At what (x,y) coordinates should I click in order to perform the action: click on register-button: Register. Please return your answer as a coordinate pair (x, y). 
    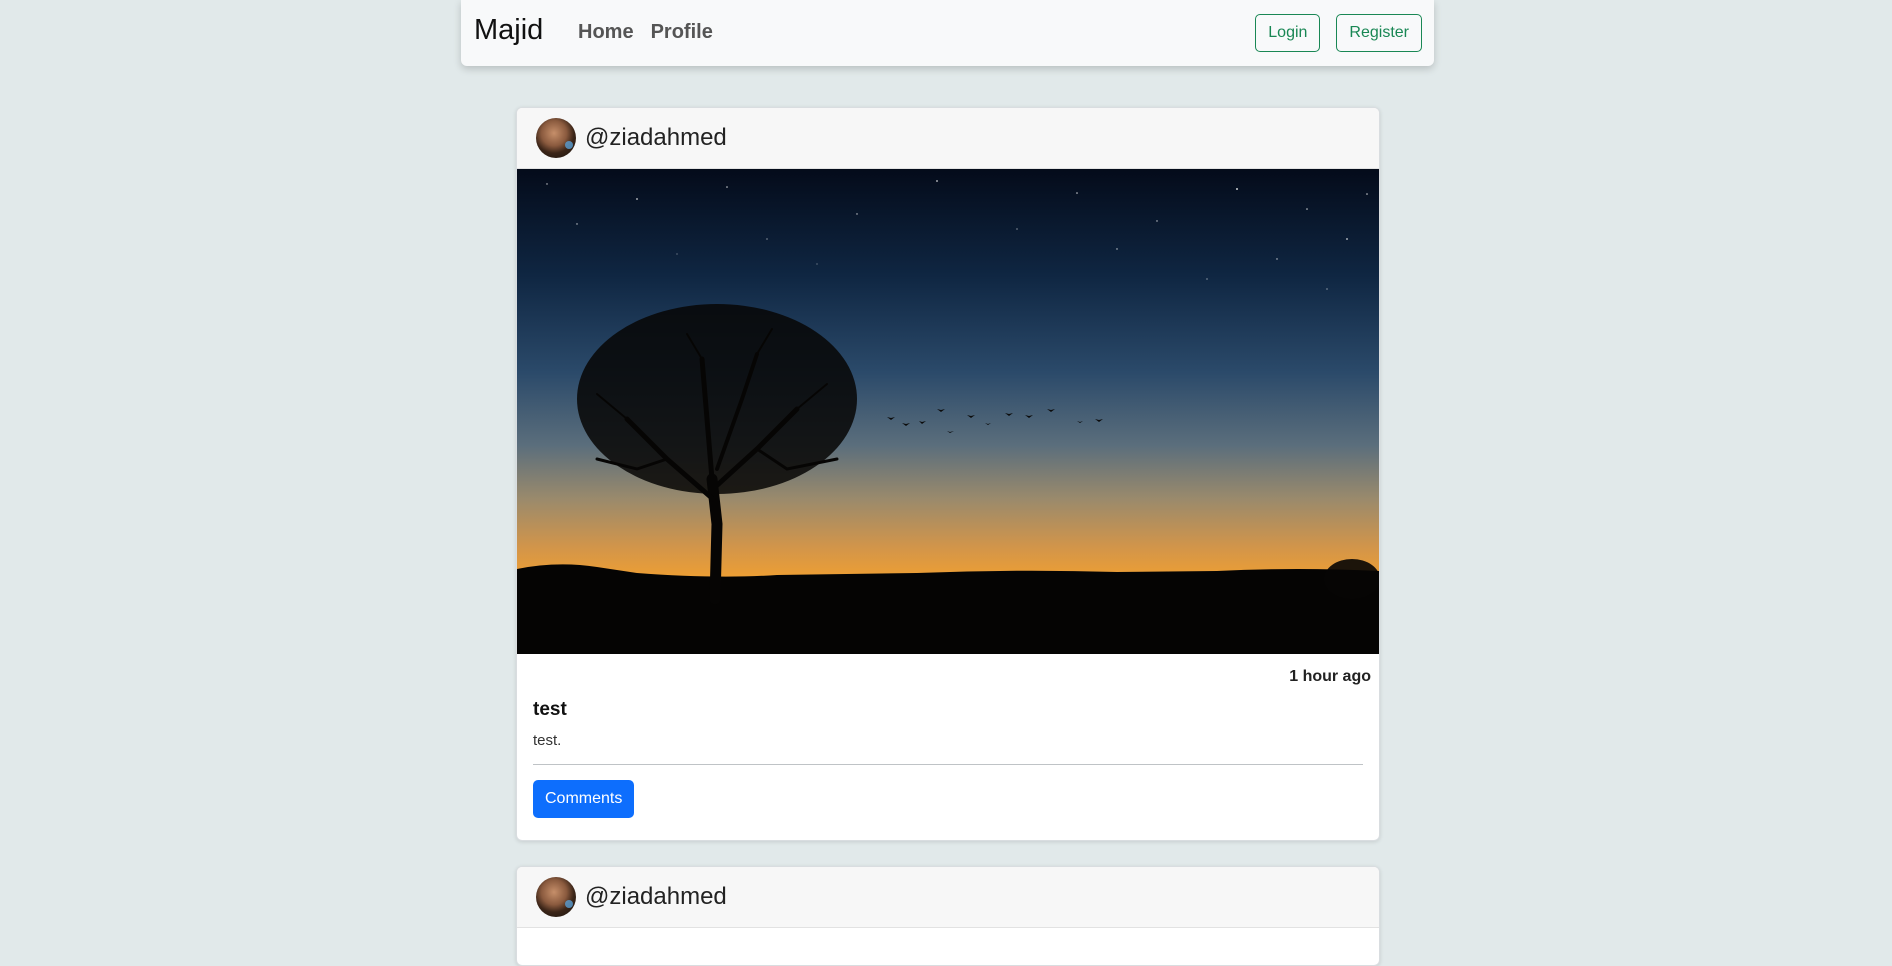
    Looking at the image, I should click on (1379, 33).